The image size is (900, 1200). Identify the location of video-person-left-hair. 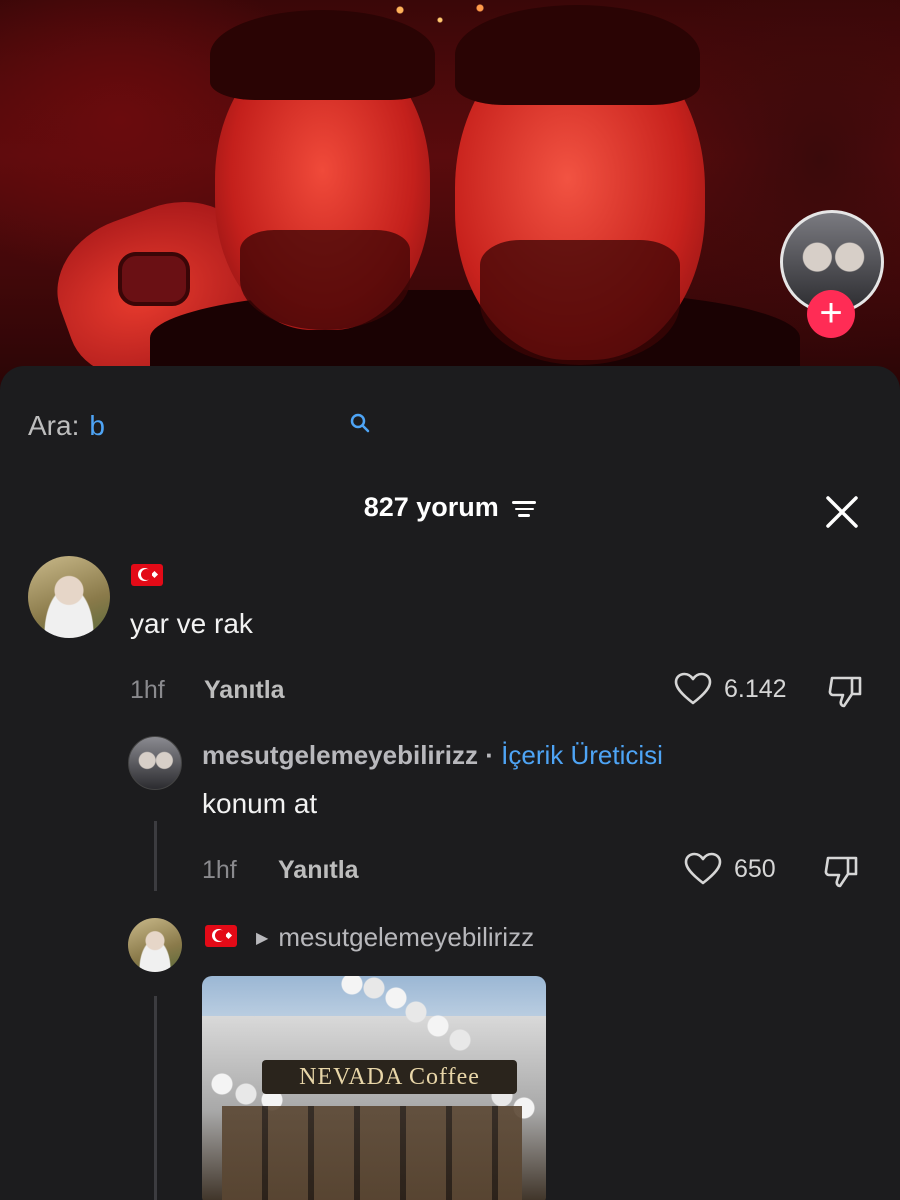
(322, 55).